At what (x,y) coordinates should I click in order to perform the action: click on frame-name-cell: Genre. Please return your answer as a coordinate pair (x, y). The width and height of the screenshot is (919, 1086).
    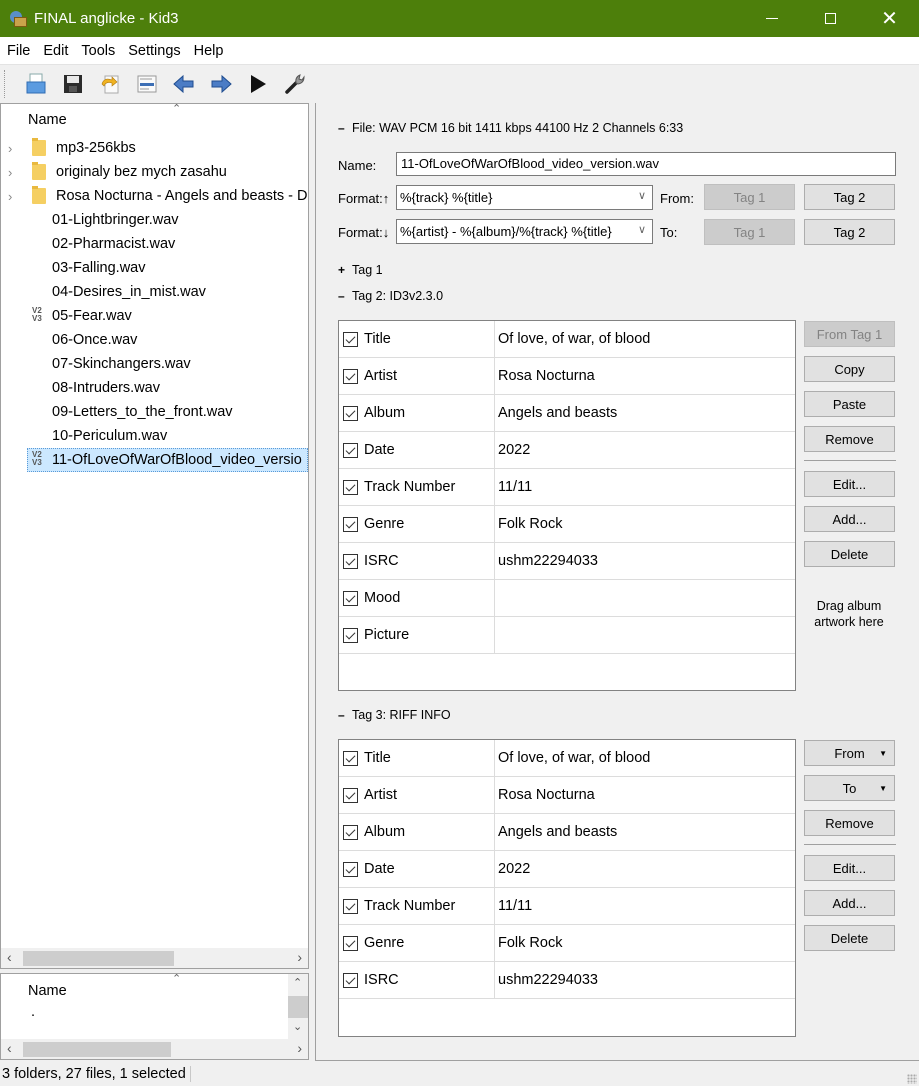
    Looking at the image, I should click on (417, 943).